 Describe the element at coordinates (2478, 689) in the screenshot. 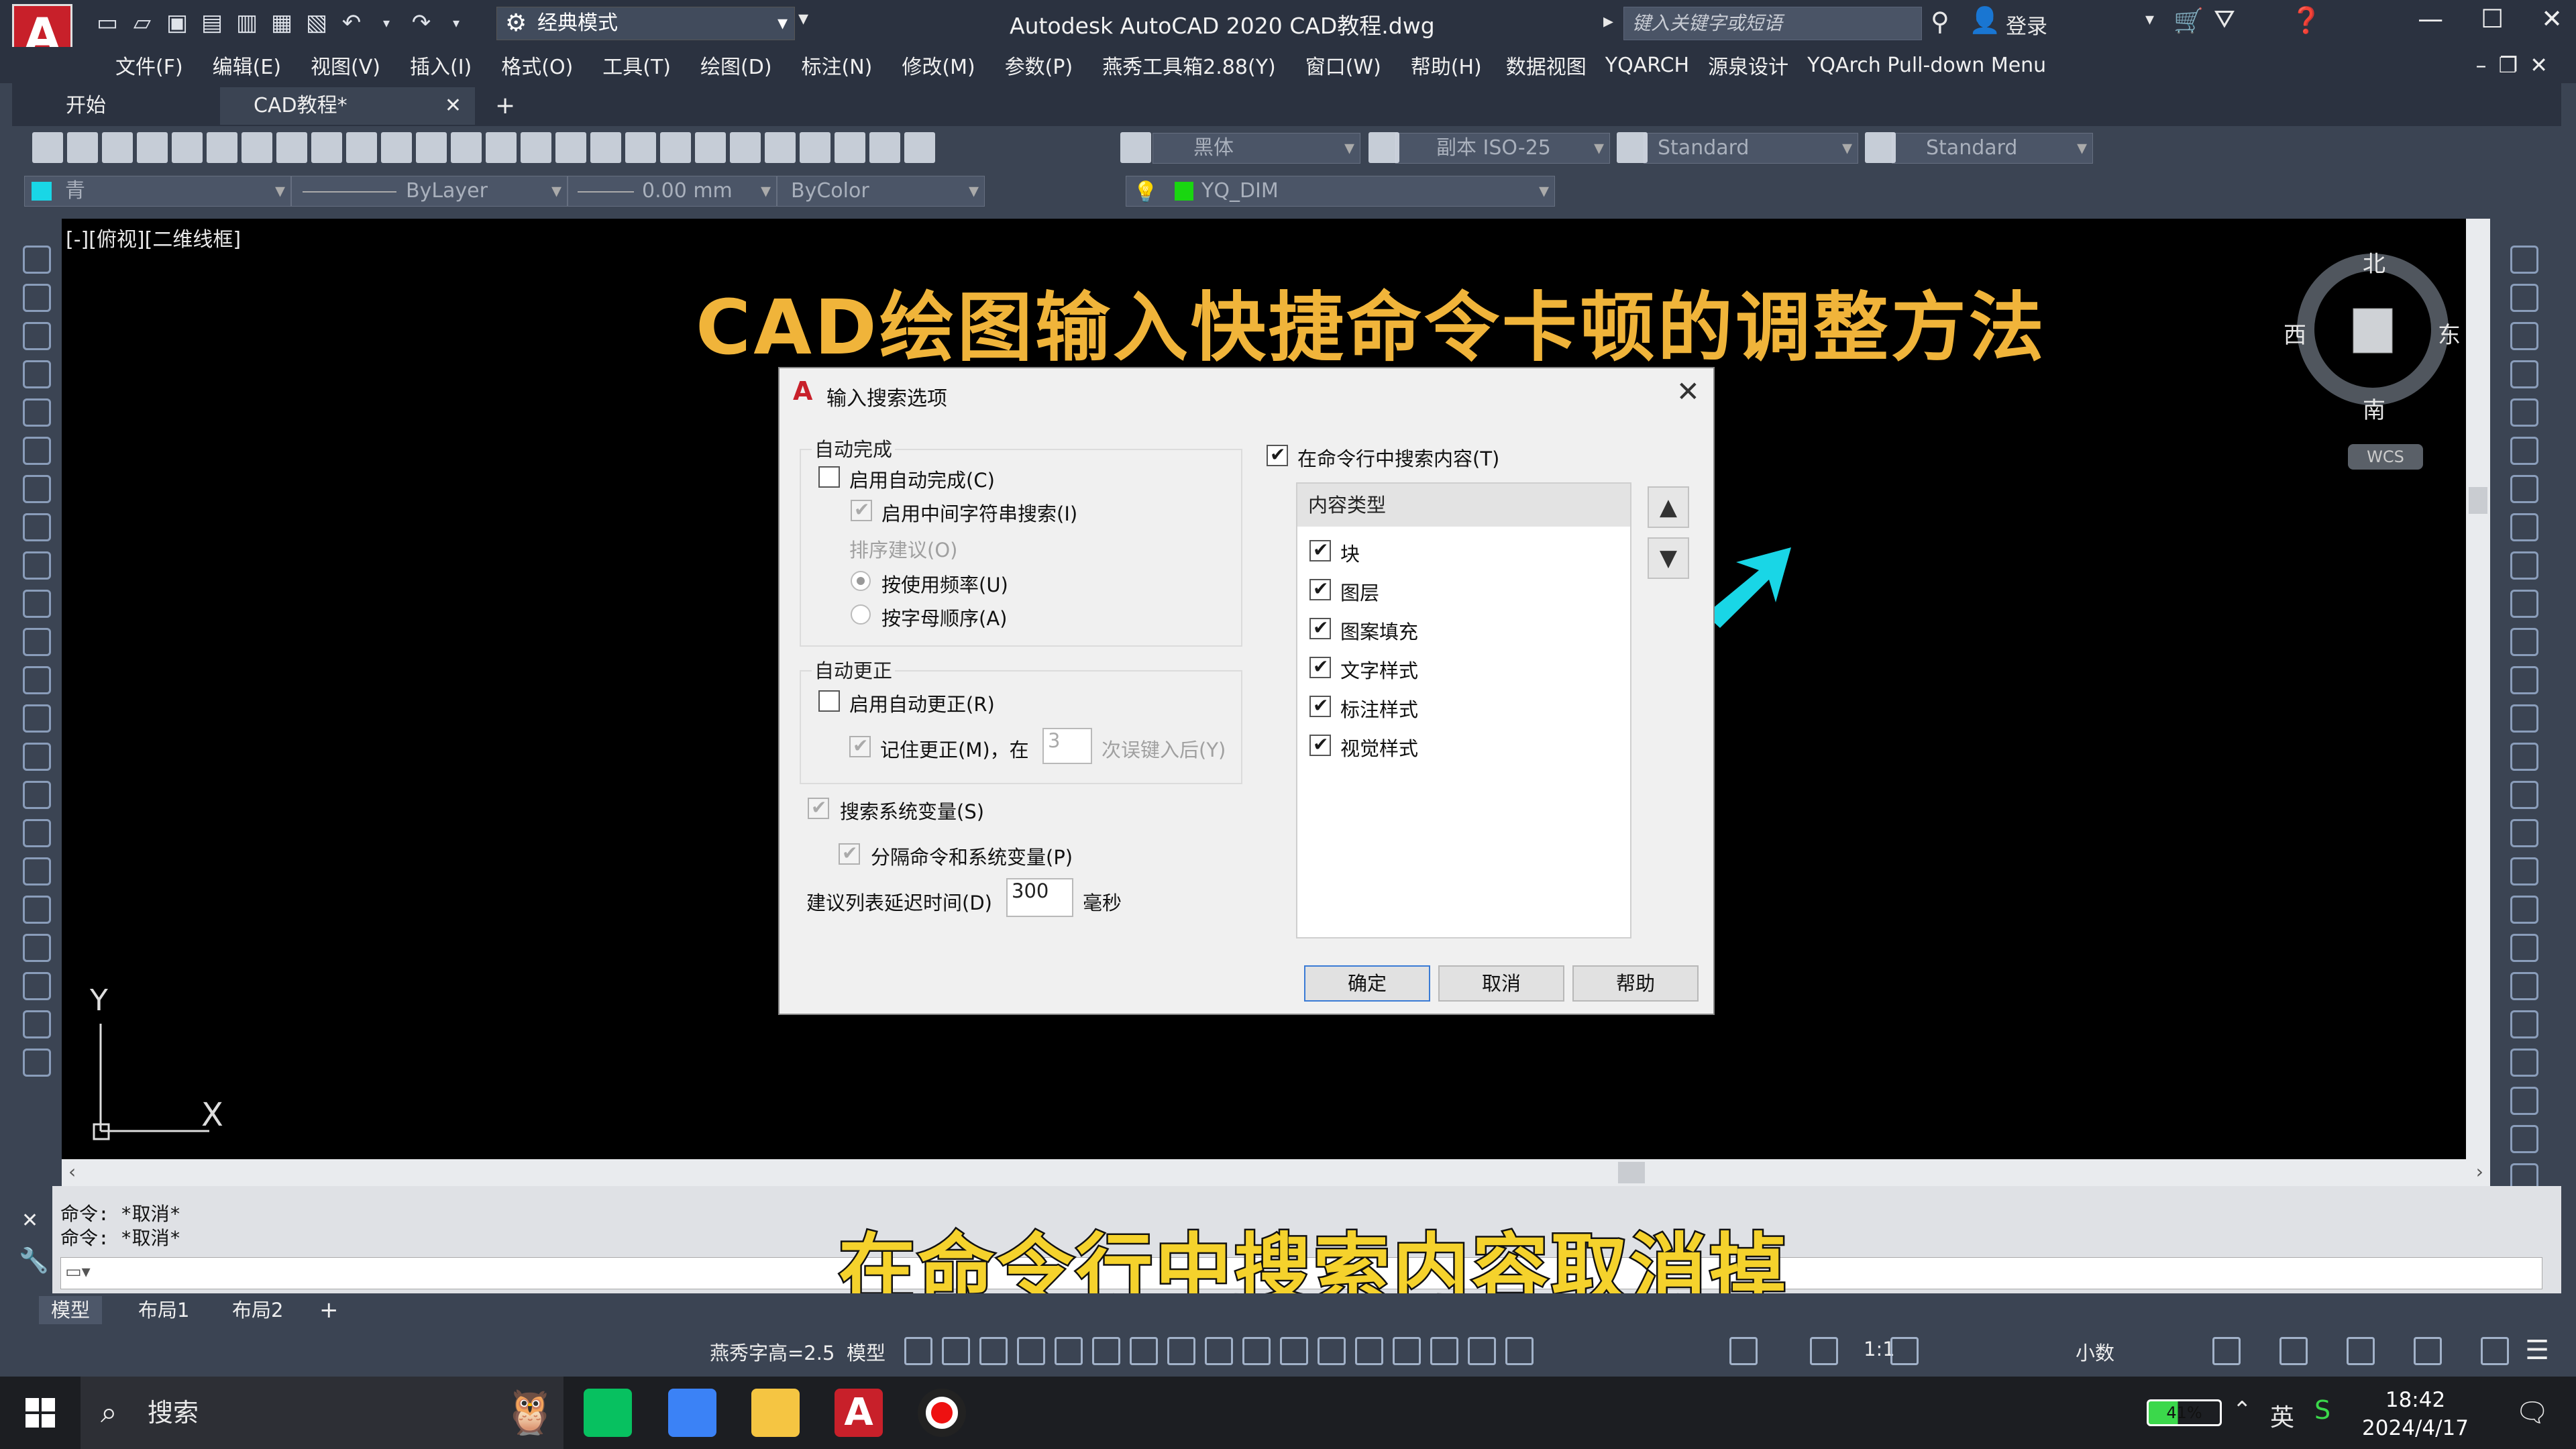

I see `vertical-scrollbar` at that location.